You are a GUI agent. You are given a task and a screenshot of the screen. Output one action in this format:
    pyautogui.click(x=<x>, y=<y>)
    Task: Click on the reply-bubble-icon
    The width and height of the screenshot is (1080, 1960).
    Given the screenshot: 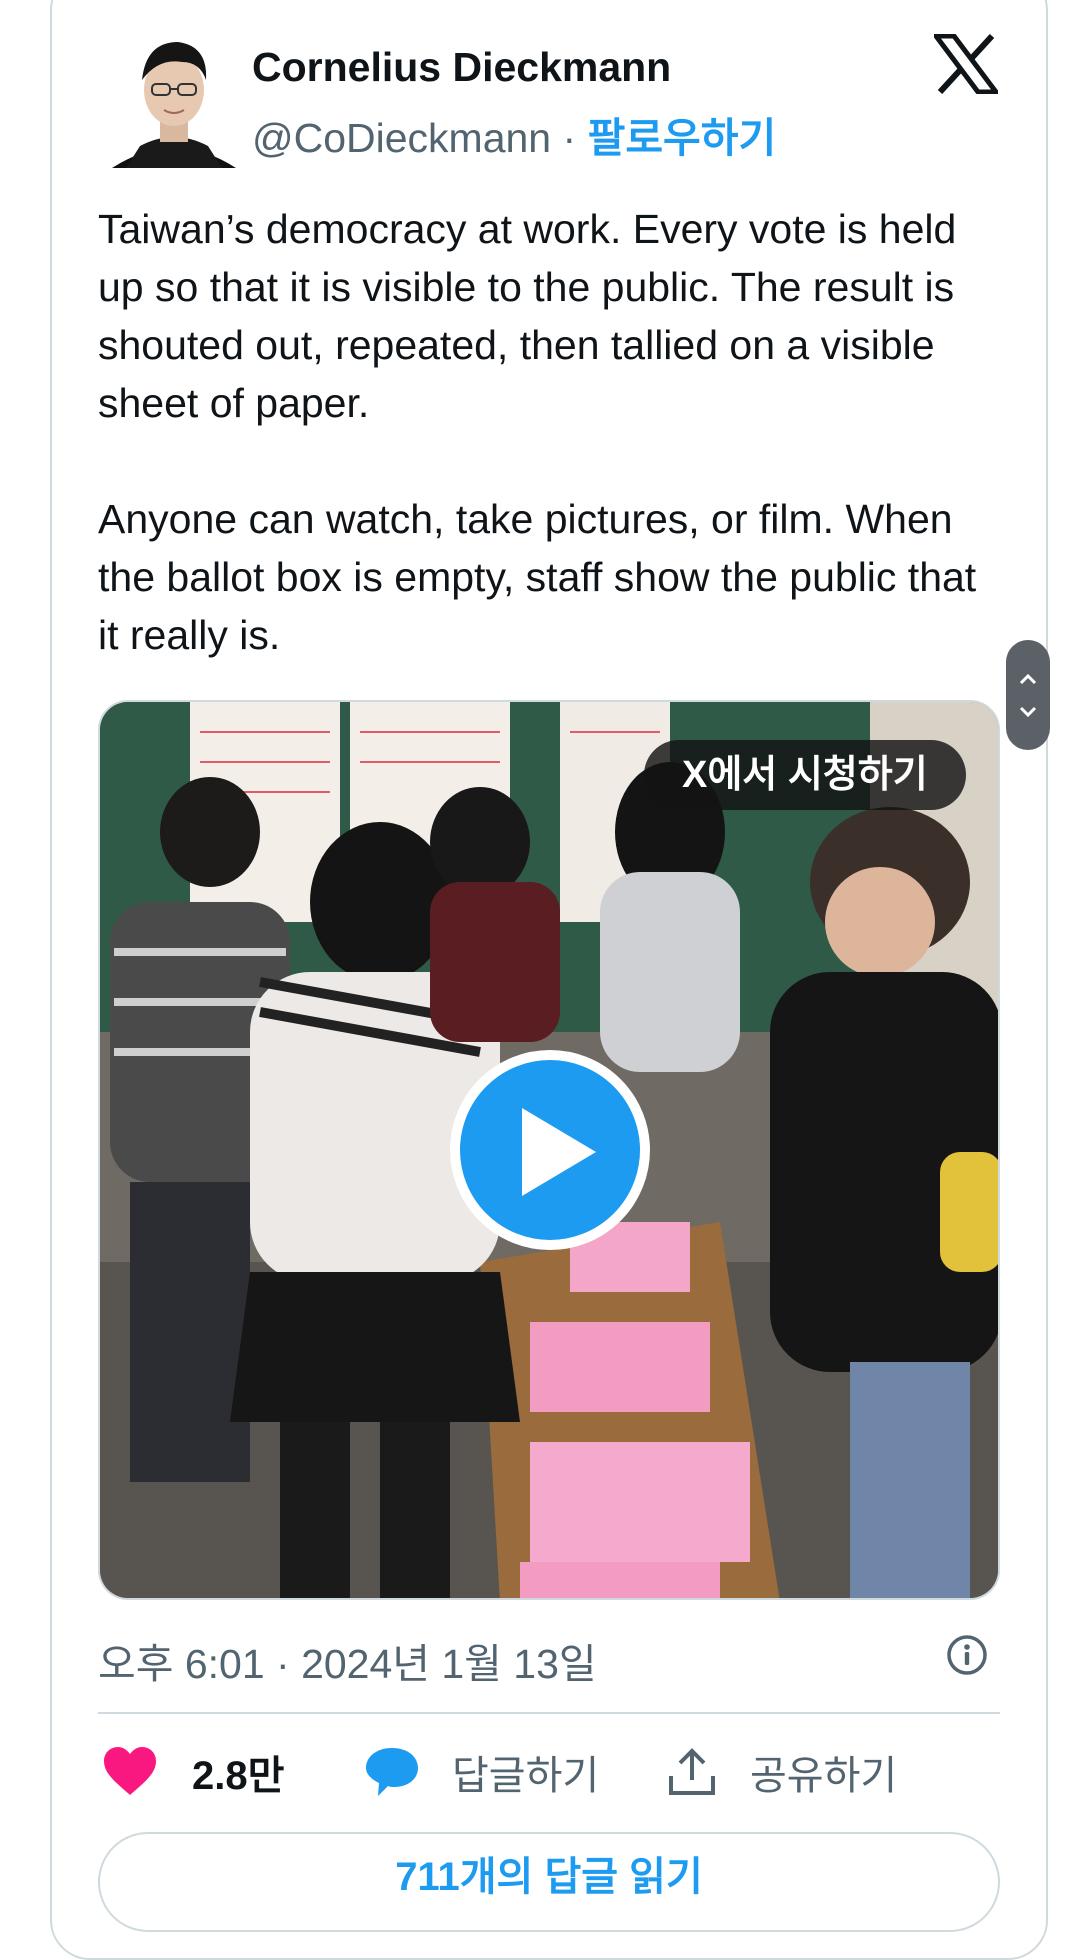 What is the action you would take?
    pyautogui.click(x=392, y=1772)
    